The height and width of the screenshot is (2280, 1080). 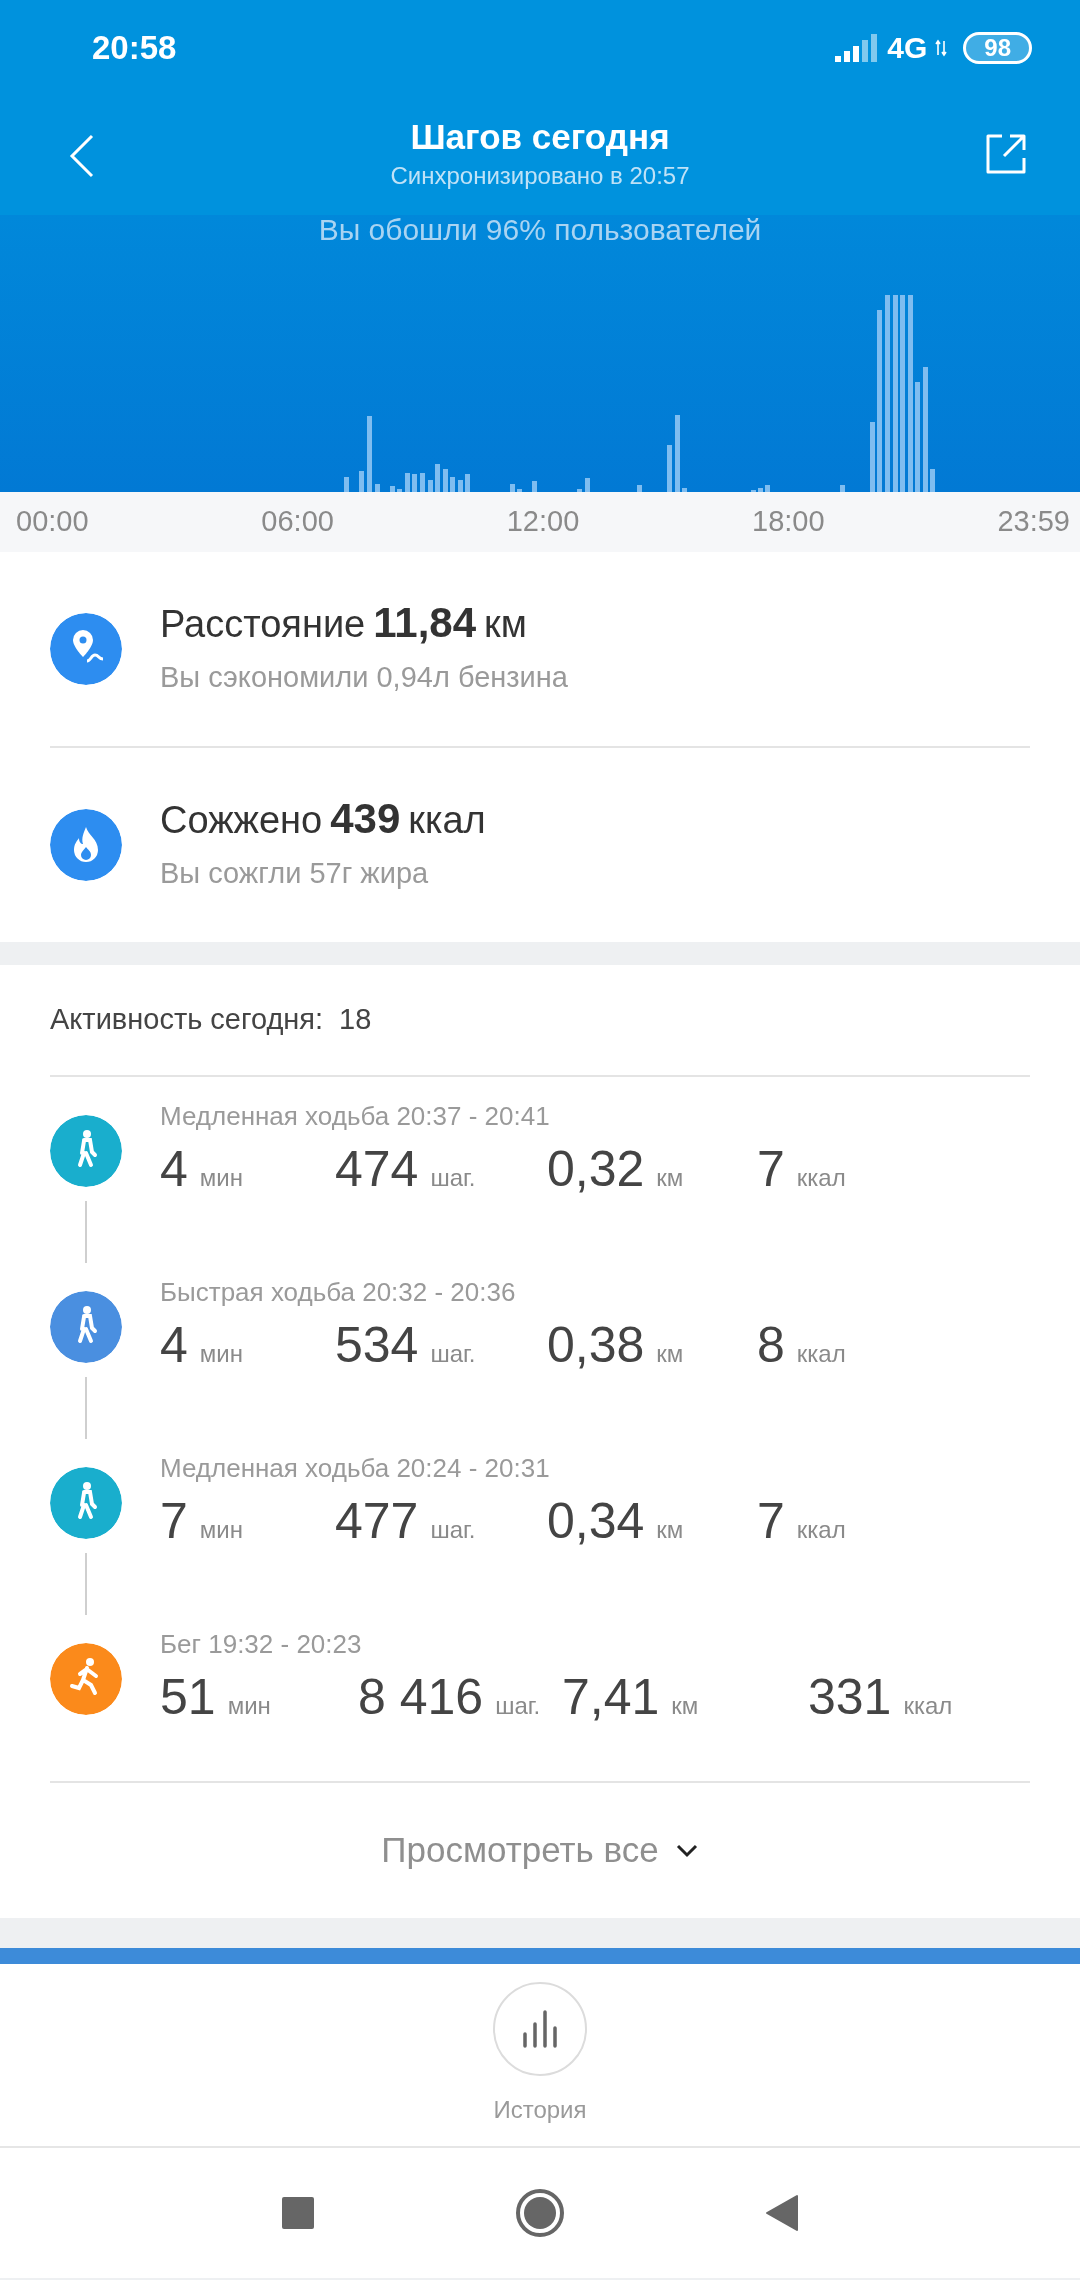 I want to click on stat-value: 51, so click(x=188, y=1697).